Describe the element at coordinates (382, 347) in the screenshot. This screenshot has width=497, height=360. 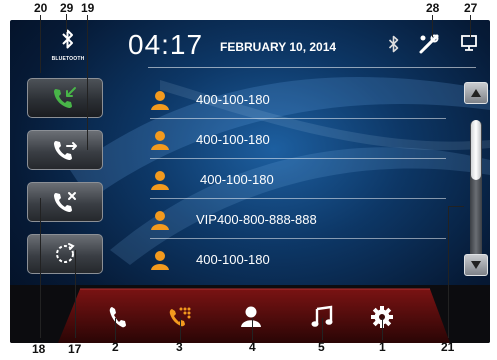
I see `callout-1: 1` at that location.